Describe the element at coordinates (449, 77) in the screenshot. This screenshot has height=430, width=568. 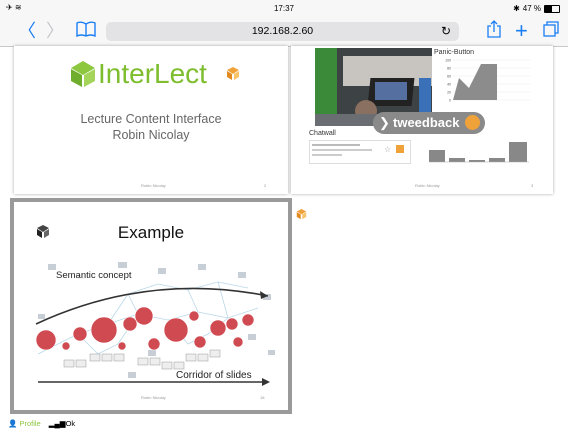
I see `y-tick-label: 60` at that location.